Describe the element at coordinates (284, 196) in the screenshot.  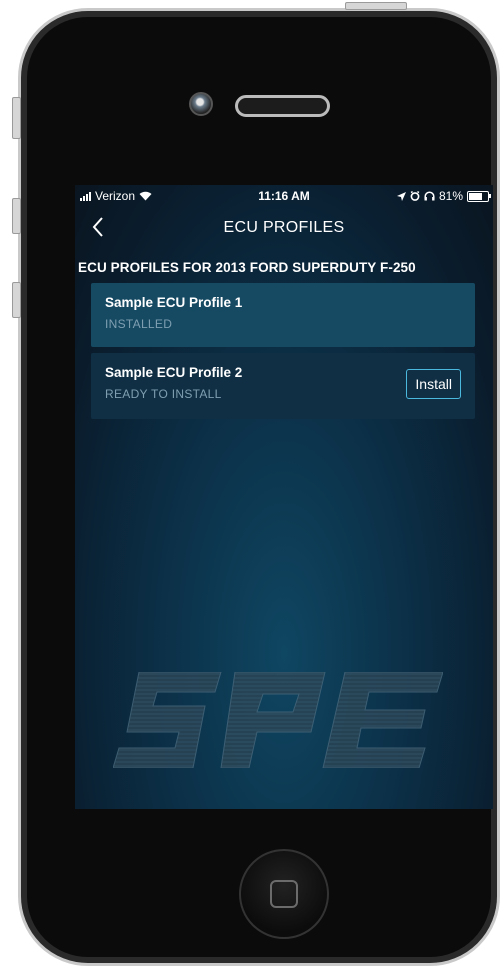
I see `status-bar: Verizon 11:16 AM 81%` at that location.